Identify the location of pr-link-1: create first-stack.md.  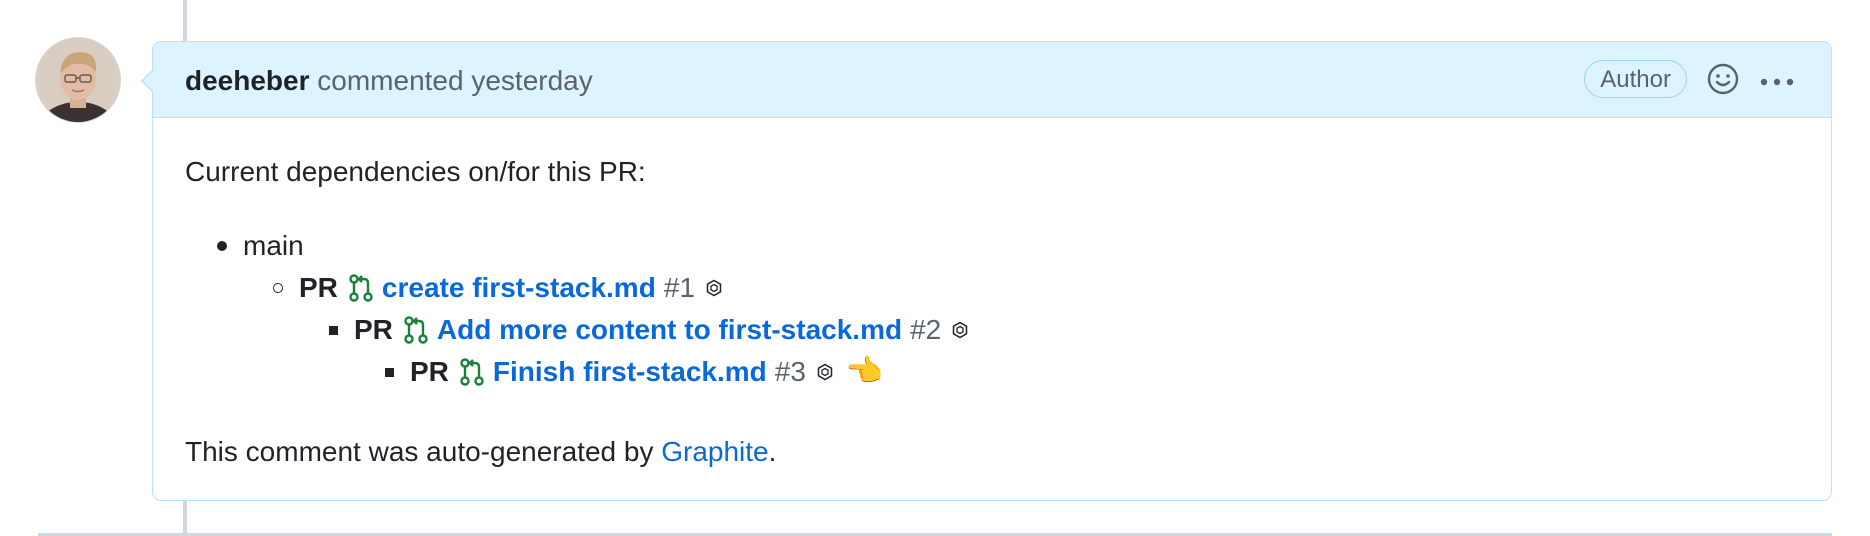
(519, 288).